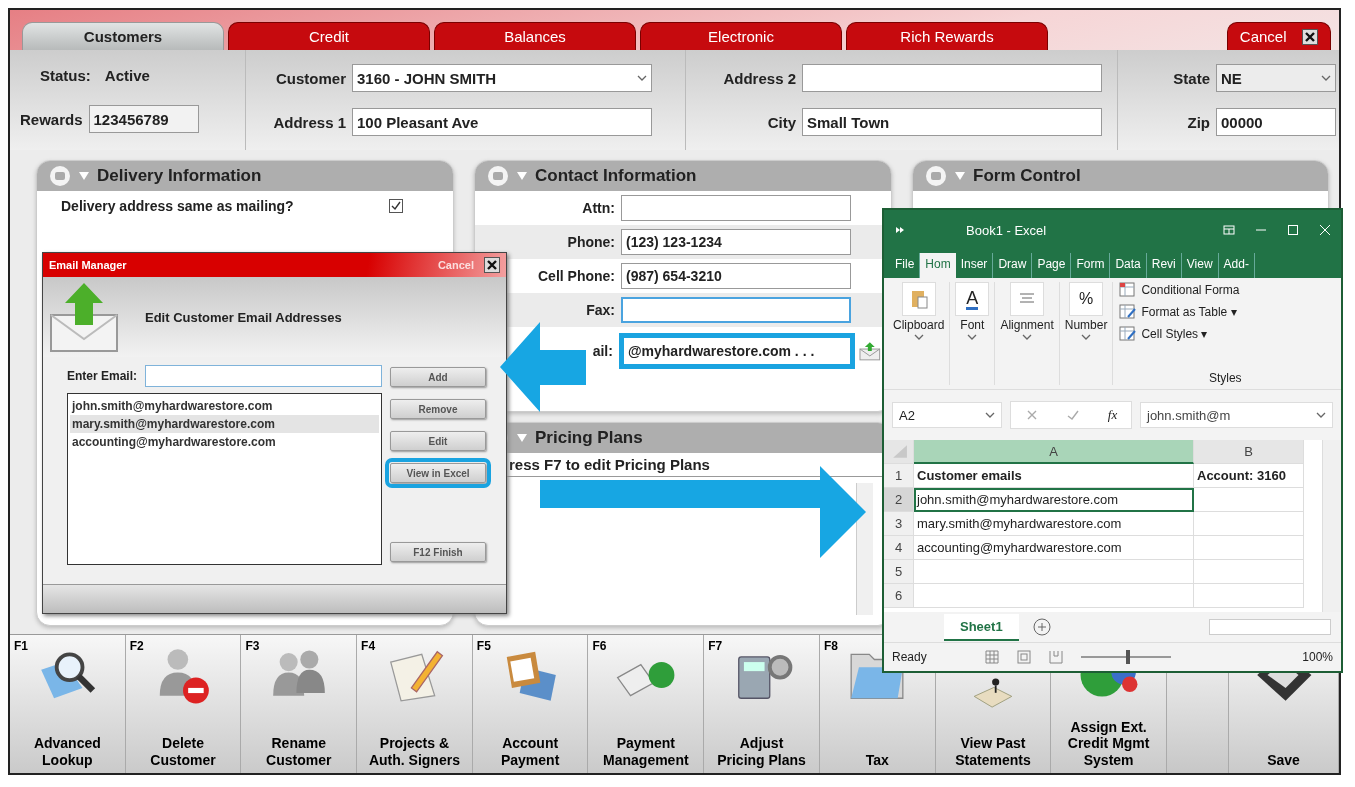  Describe the element at coordinates (1279, 36) in the screenshot. I see `cancel-tab: Cancel` at that location.